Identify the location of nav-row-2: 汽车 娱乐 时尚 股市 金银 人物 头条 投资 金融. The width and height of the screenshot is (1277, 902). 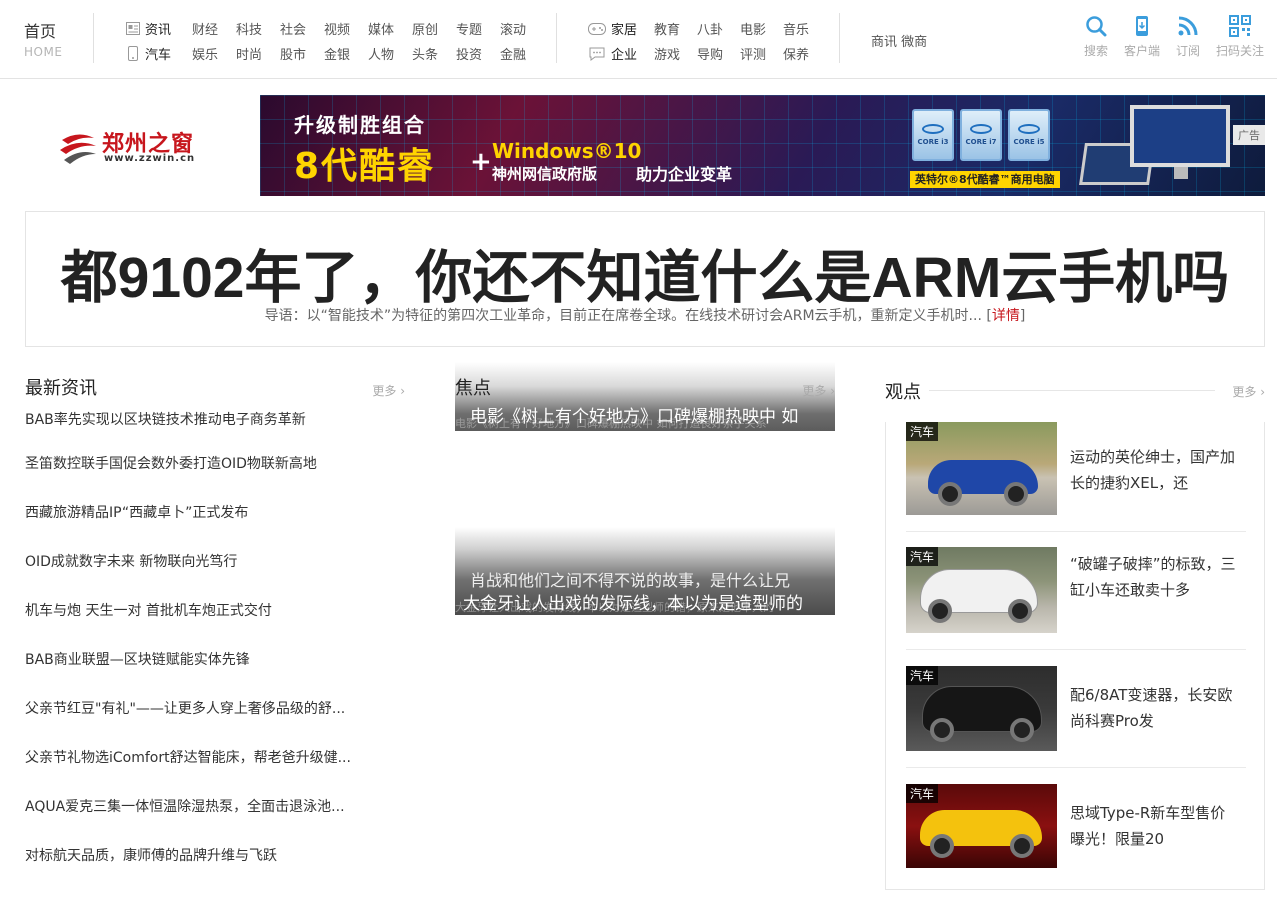
(335, 53).